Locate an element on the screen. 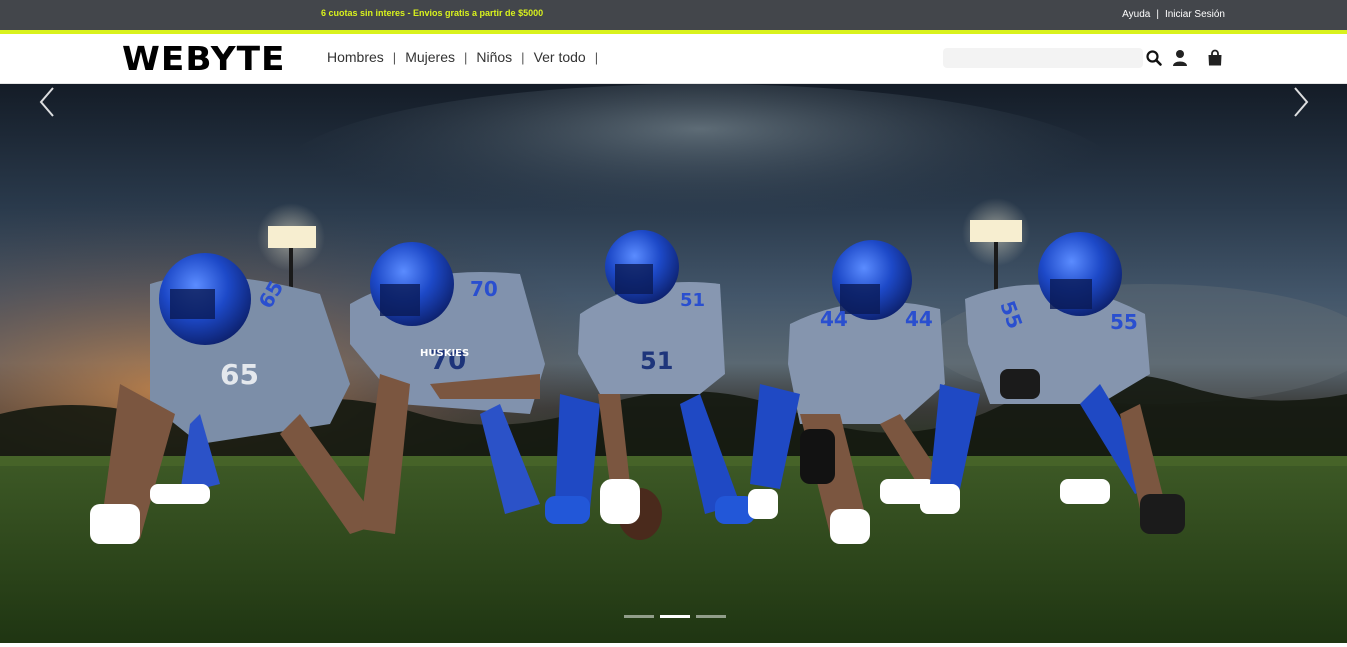  carousel-indicators is located at coordinates (675, 616).